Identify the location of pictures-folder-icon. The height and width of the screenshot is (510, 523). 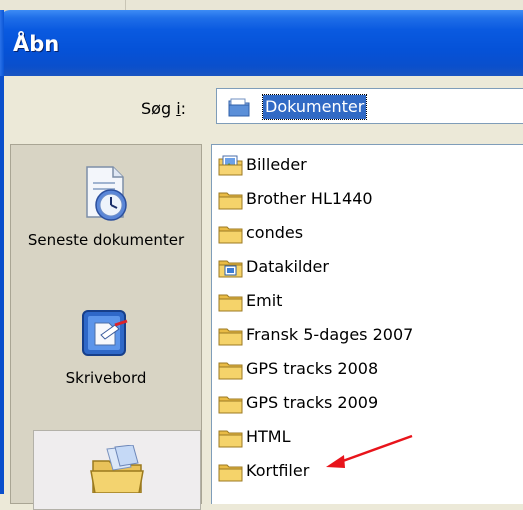
(230, 165).